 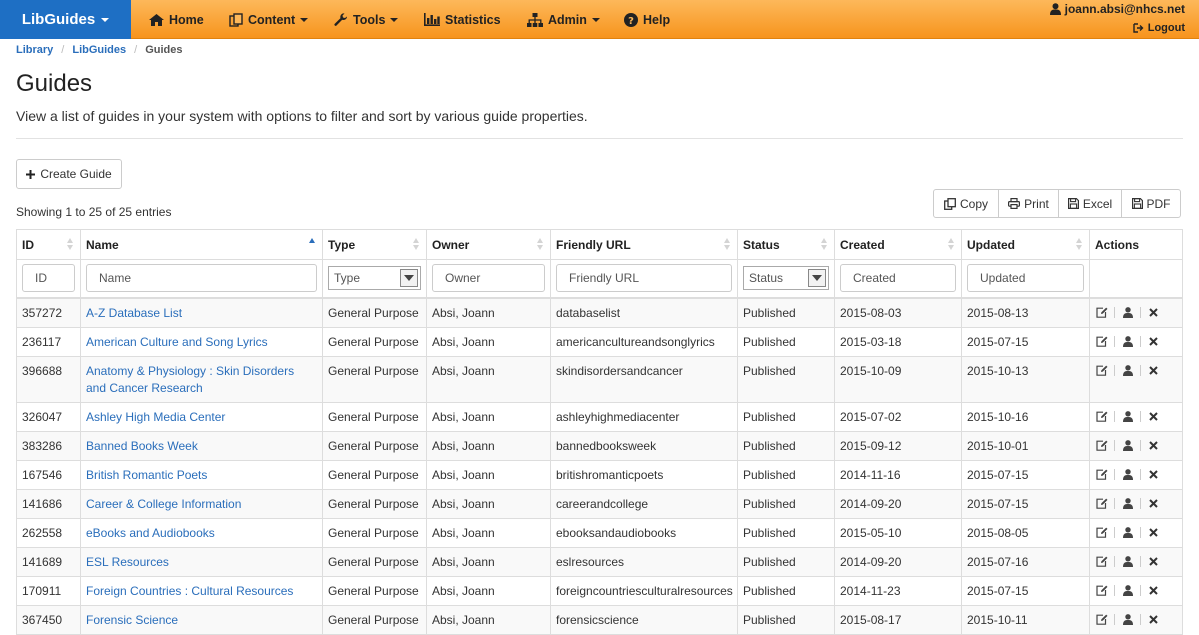 What do you see at coordinates (163, 504) in the screenshot?
I see `guide-link: Career & College Information` at bounding box center [163, 504].